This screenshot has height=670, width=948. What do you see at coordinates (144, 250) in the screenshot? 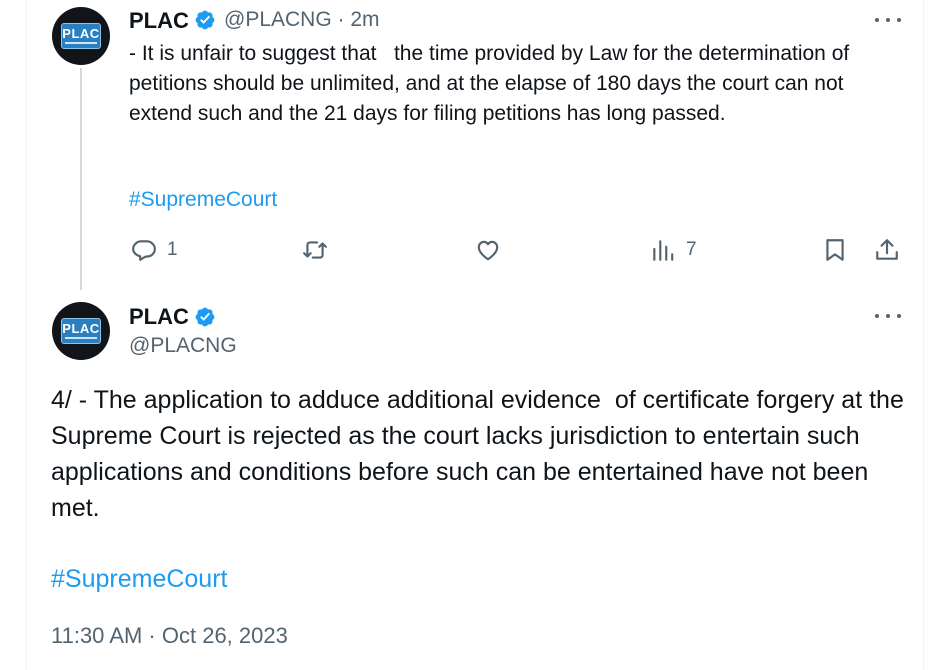
I see `reply-icon` at bounding box center [144, 250].